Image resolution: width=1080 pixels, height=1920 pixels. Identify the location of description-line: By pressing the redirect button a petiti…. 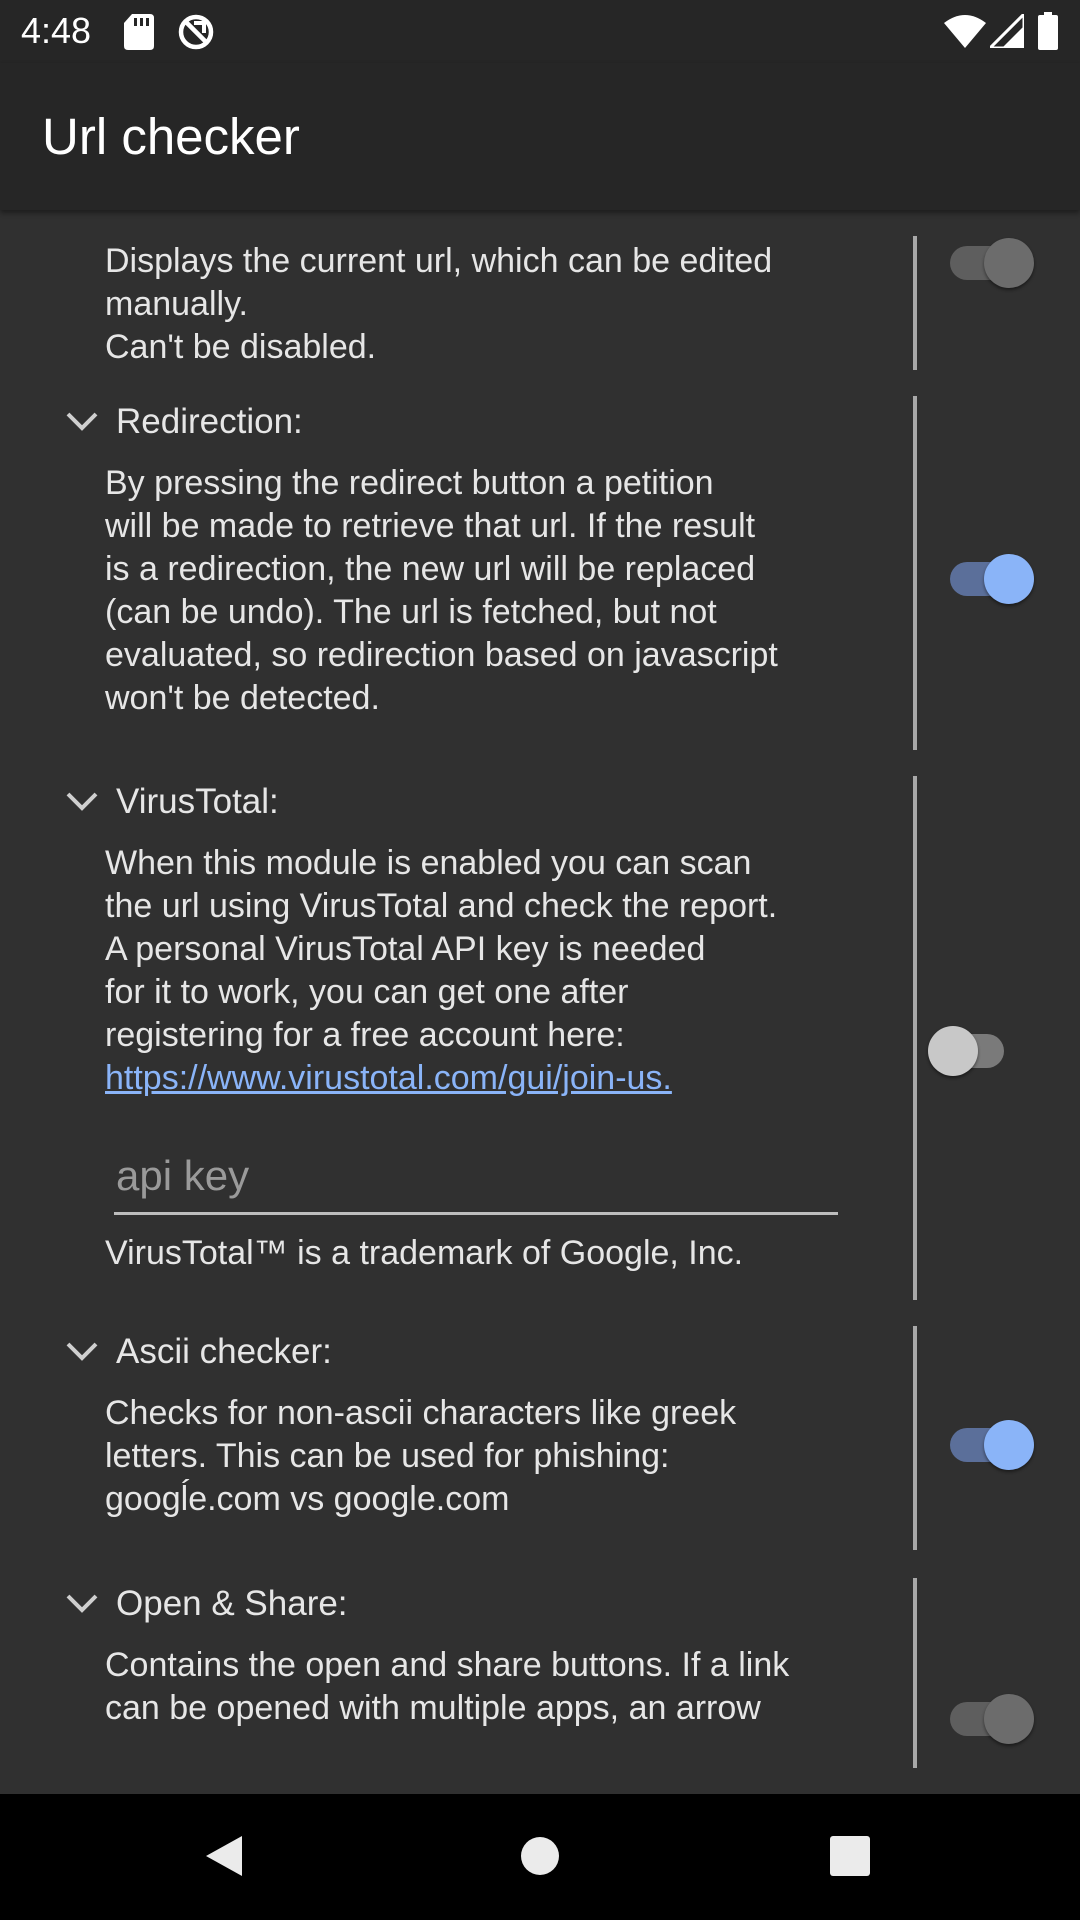
(409, 483).